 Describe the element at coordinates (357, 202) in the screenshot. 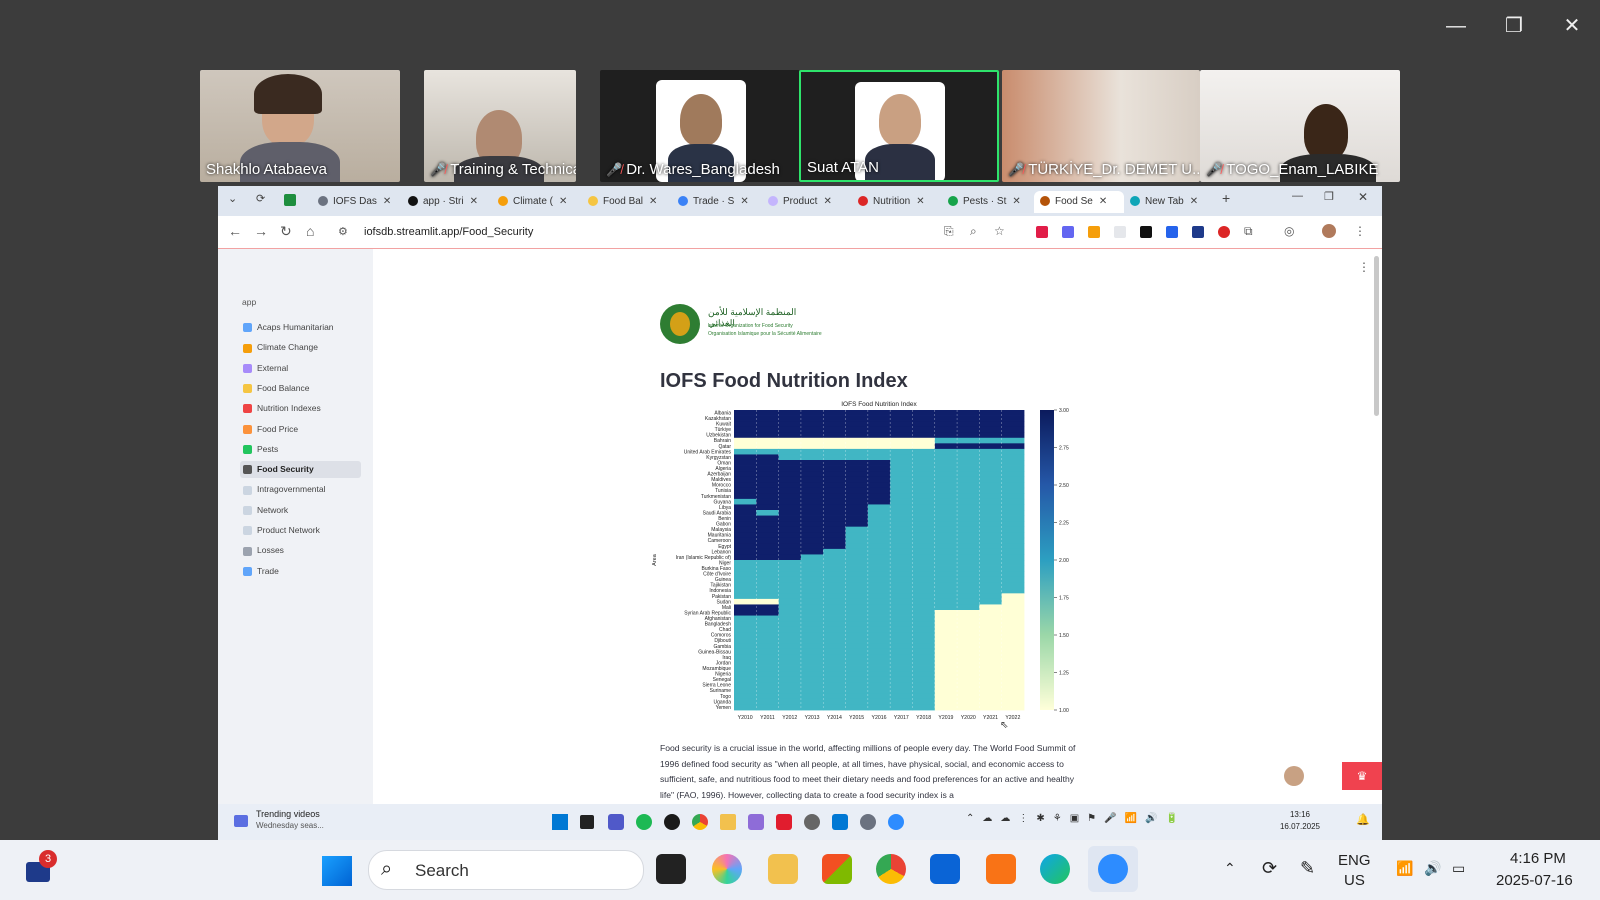

I see `browser-tab: IOFS Das ✕` at that location.